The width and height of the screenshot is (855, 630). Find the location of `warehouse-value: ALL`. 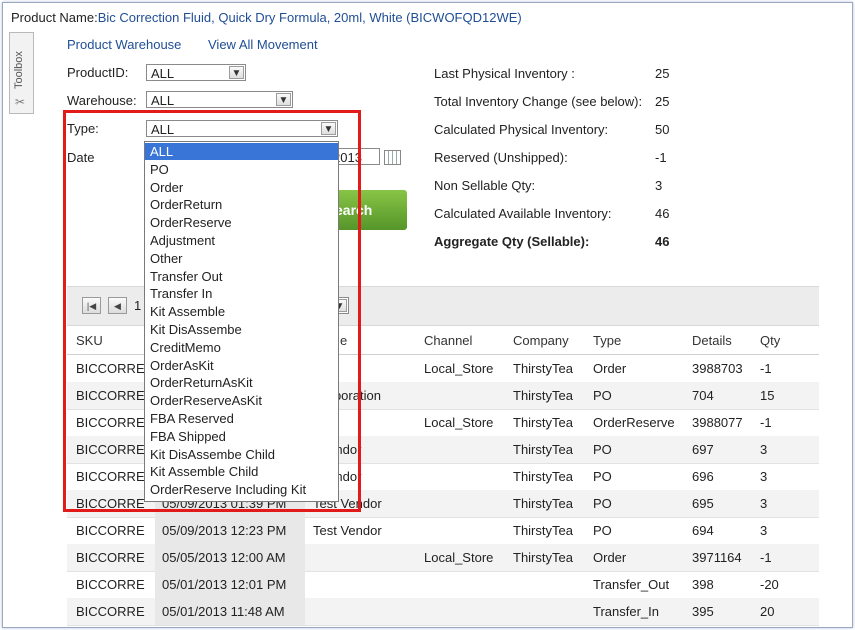

warehouse-value: ALL is located at coordinates (163, 100).